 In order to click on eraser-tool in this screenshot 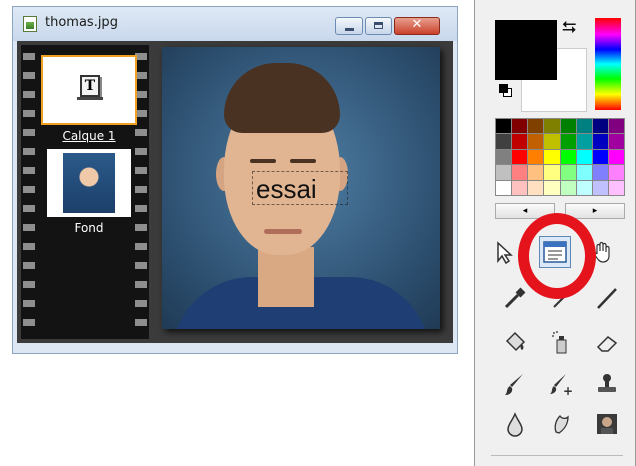, I will do `click(607, 342)`.